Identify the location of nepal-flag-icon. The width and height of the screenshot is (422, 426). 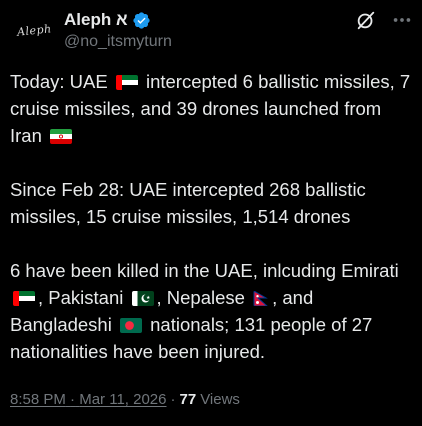
(261, 298).